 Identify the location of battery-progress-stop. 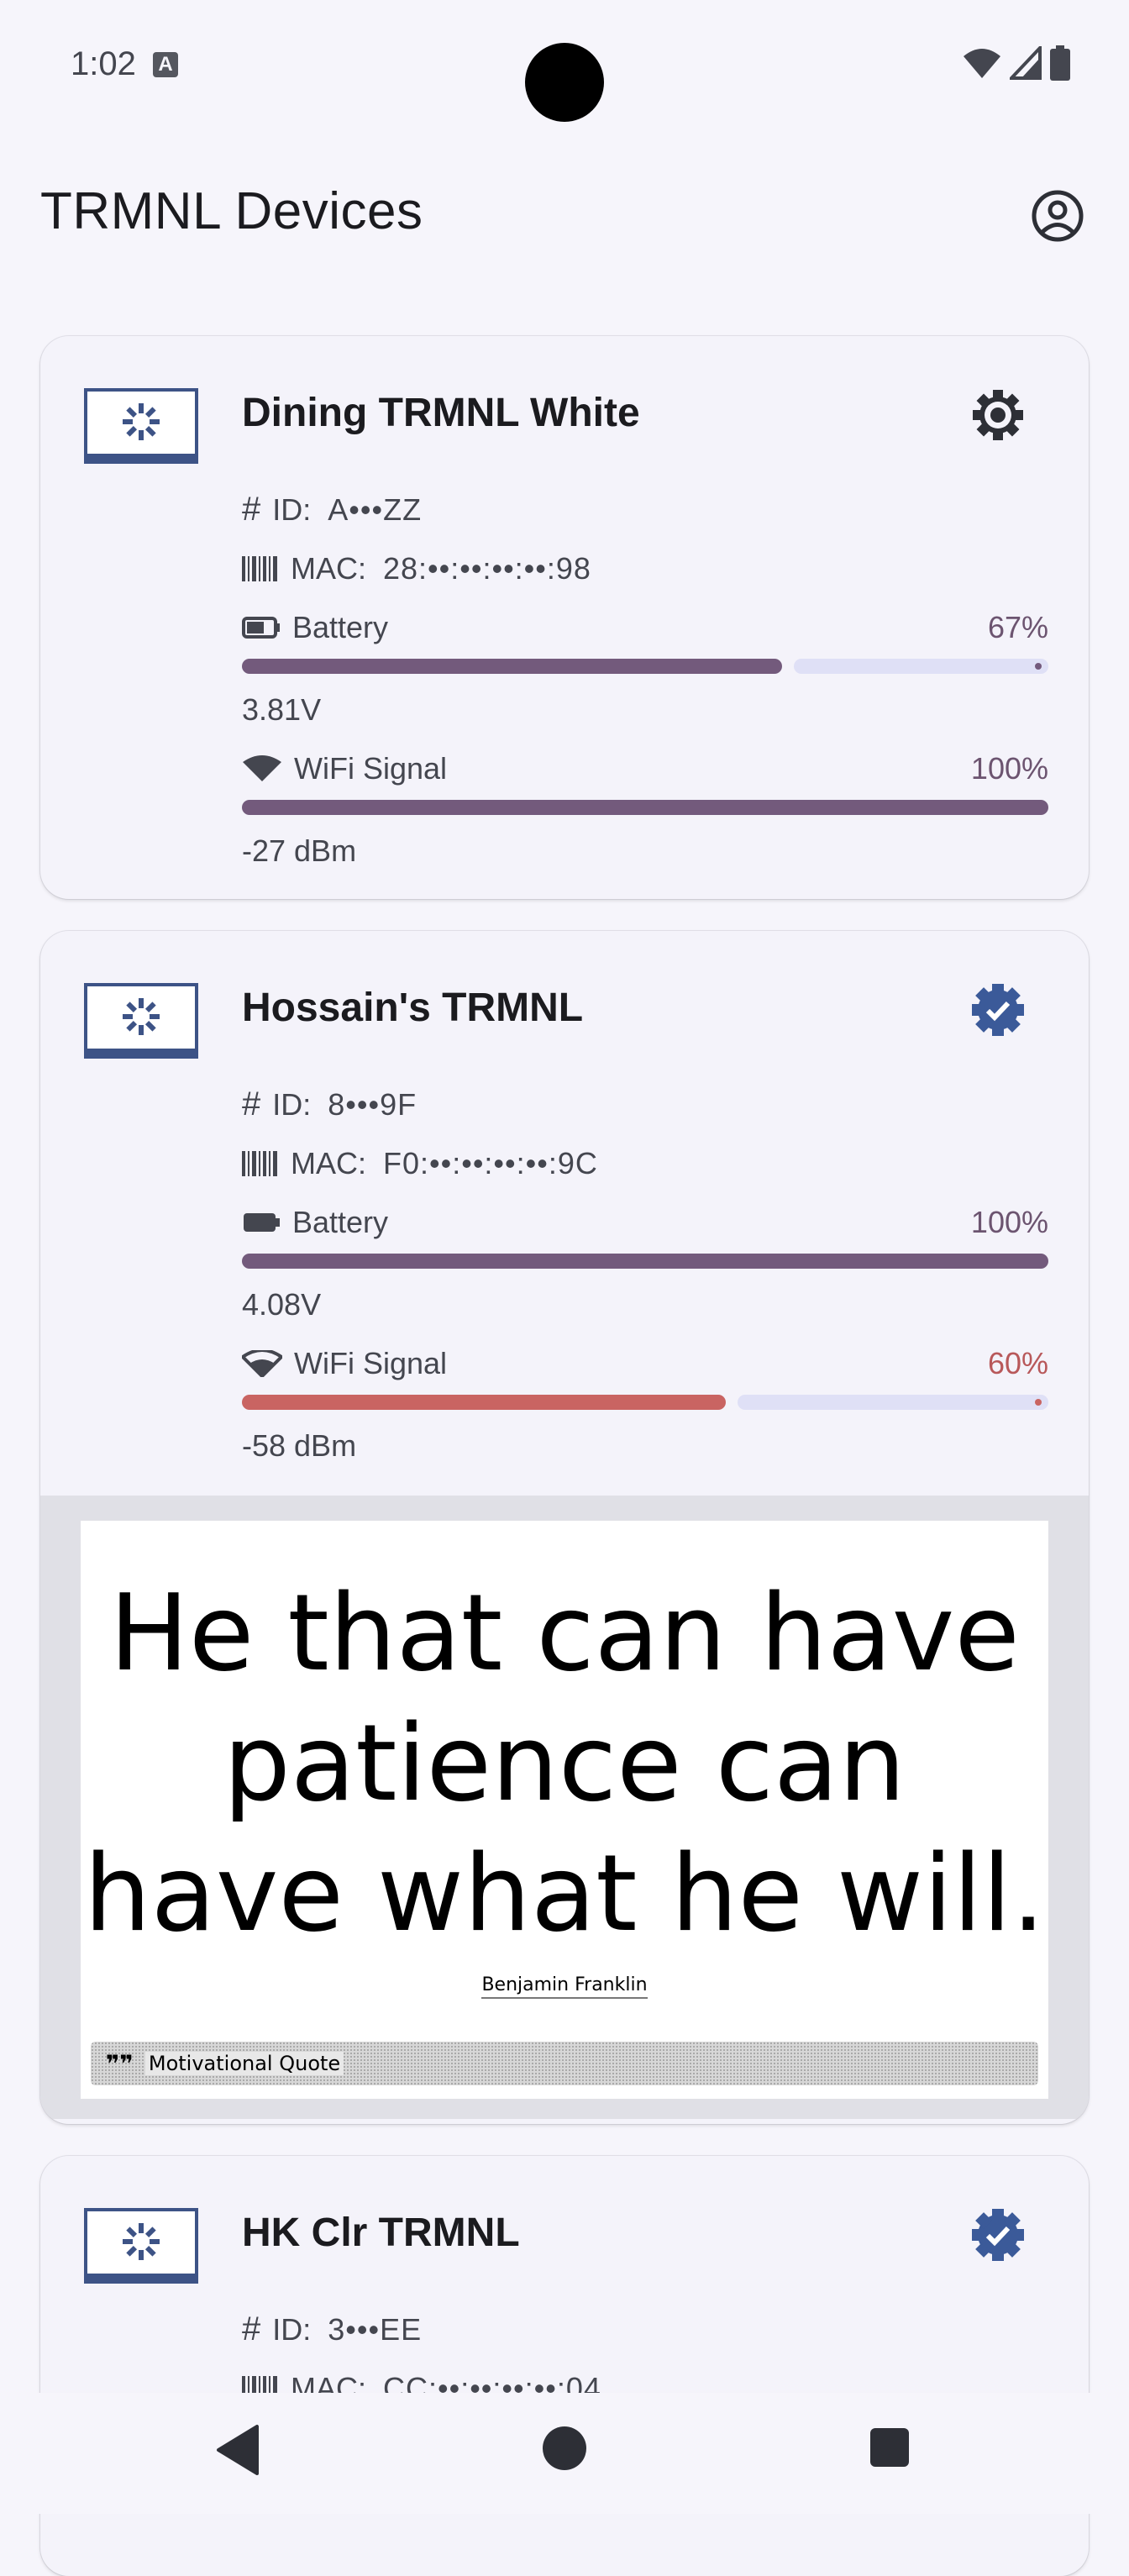
(1038, 666).